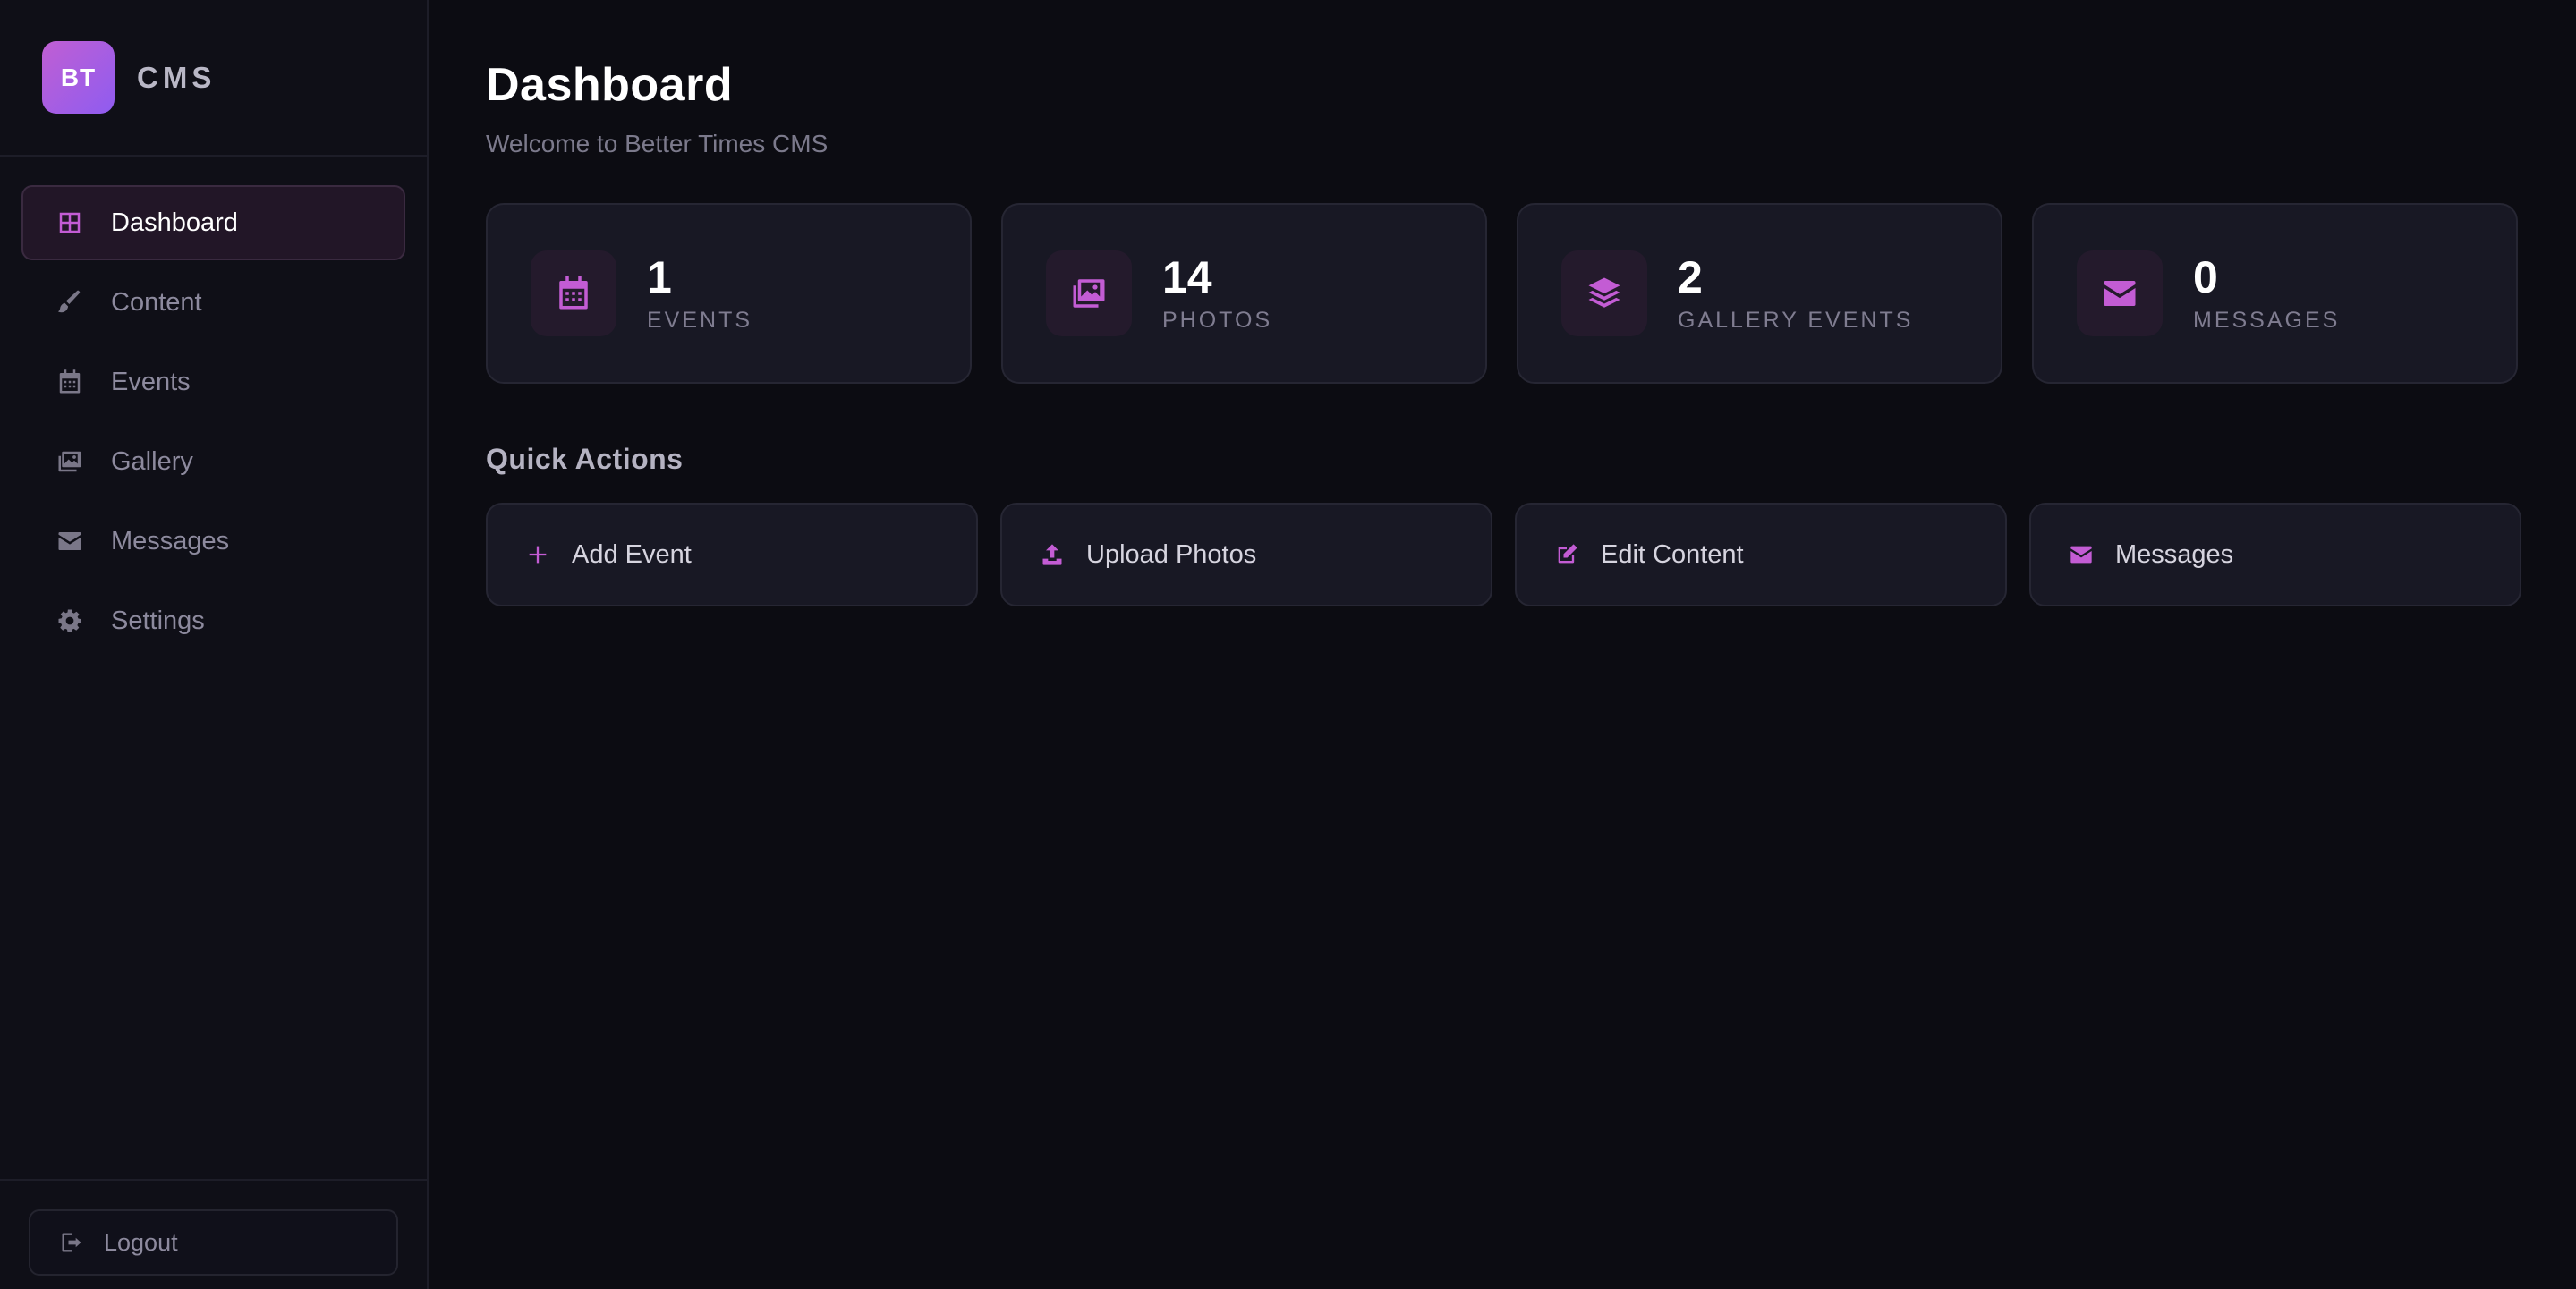  Describe the element at coordinates (1672, 554) in the screenshot. I see `action-label: Edit Content` at that location.